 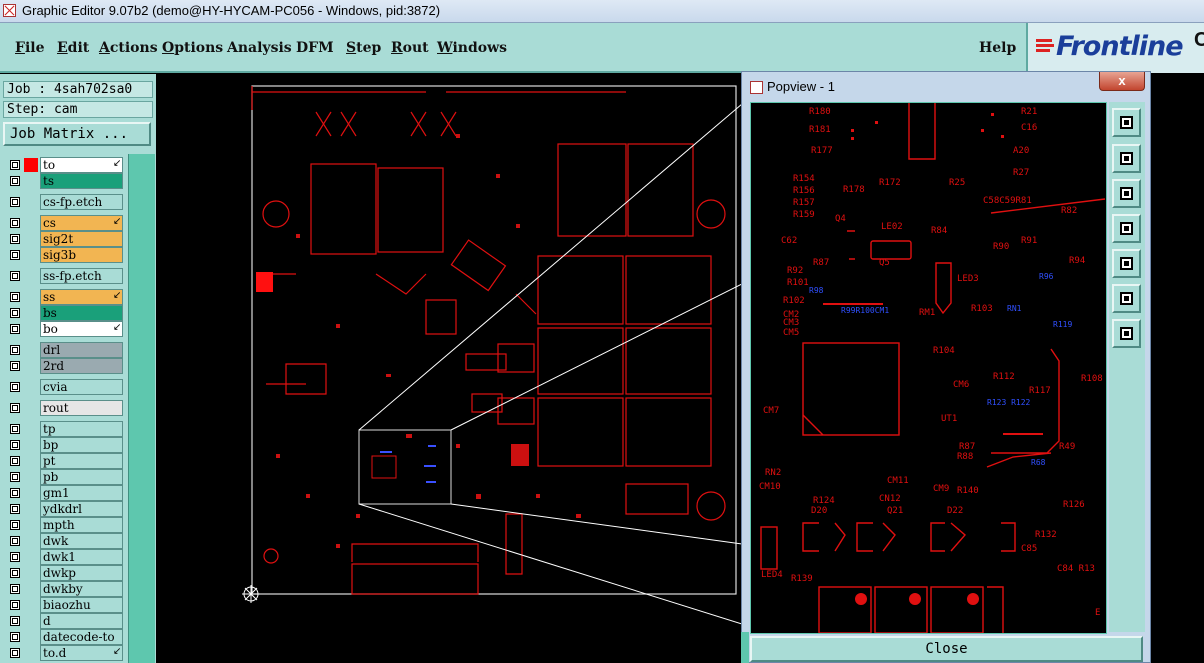 What do you see at coordinates (81, 350) in the screenshot?
I see `layer-label: drl` at bounding box center [81, 350].